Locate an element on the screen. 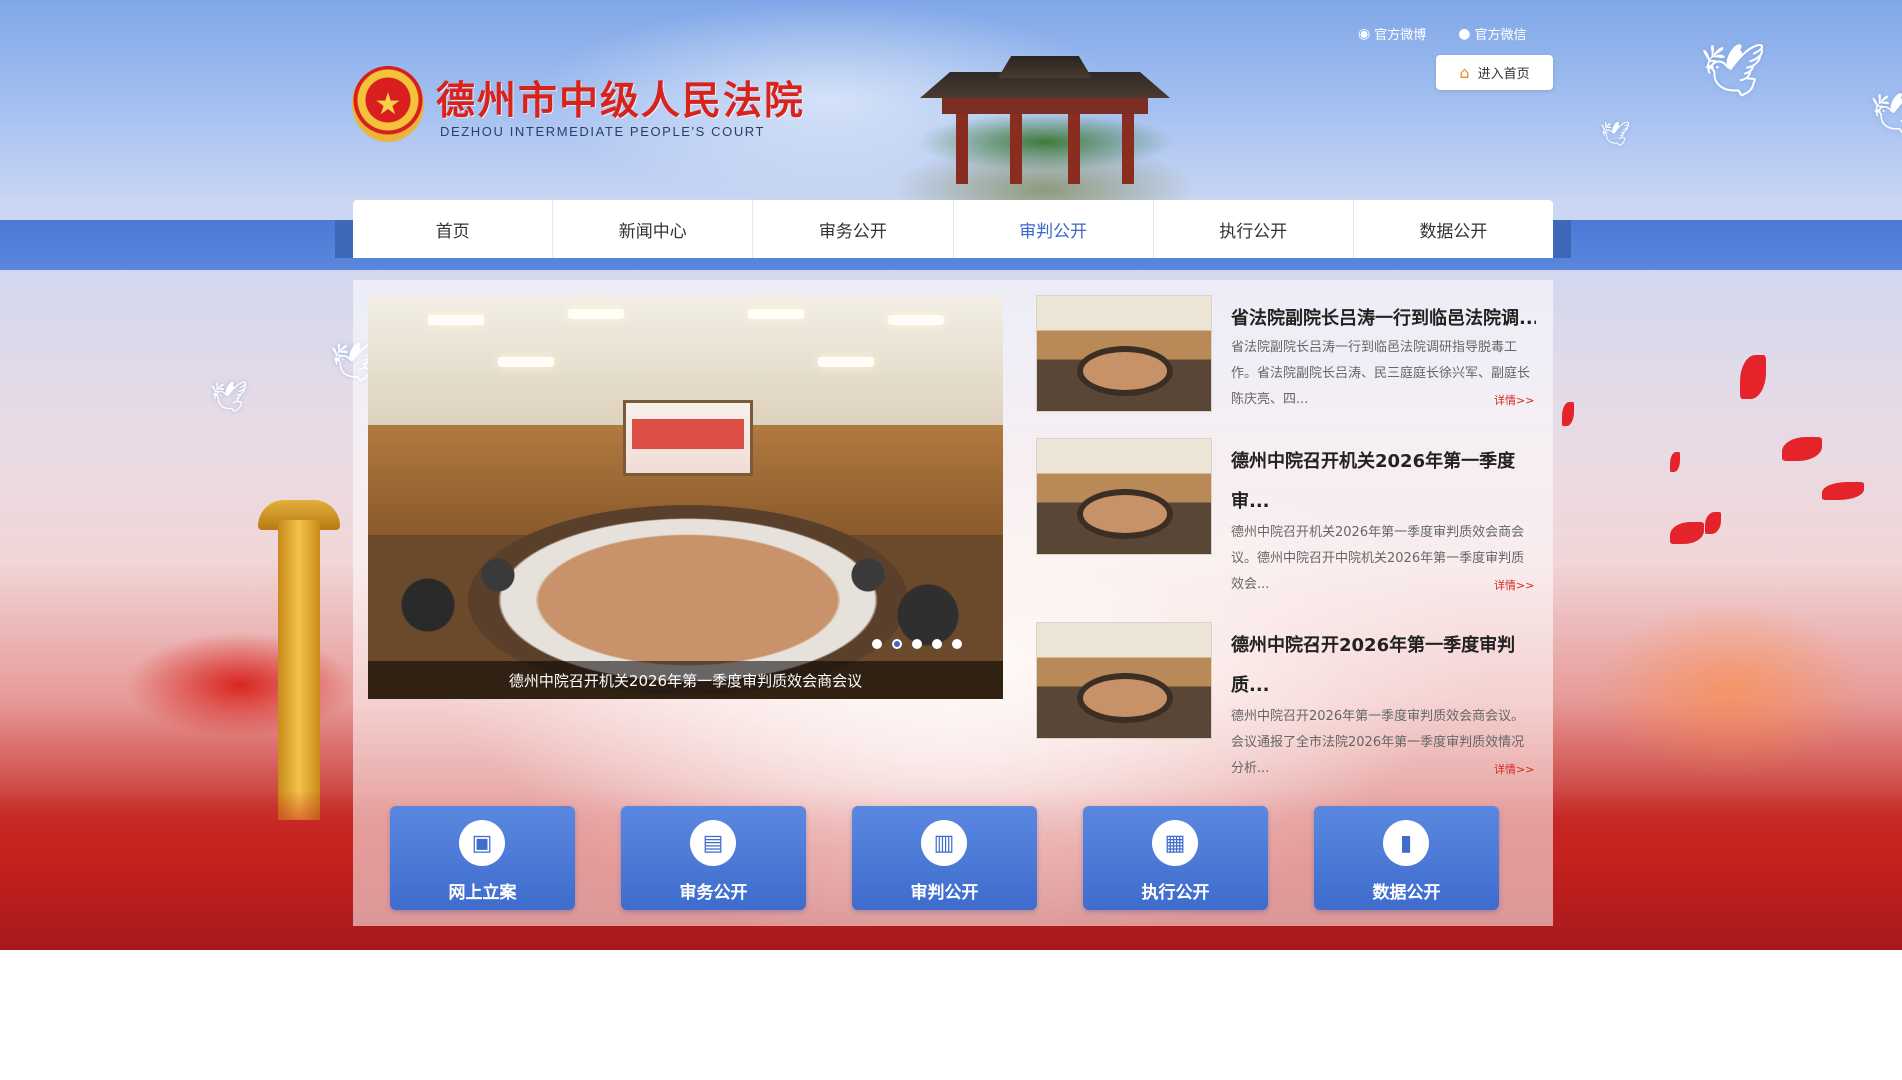 This screenshot has width=1902, height=1080. lantern-glow-decoration is located at coordinates (1731, 690).